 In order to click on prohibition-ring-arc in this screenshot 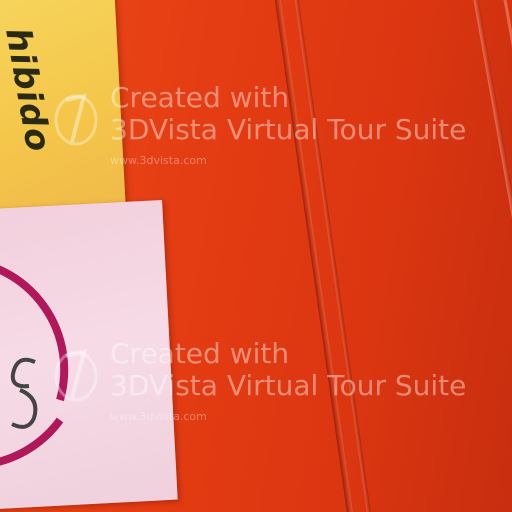, I will do `click(32, 441)`.